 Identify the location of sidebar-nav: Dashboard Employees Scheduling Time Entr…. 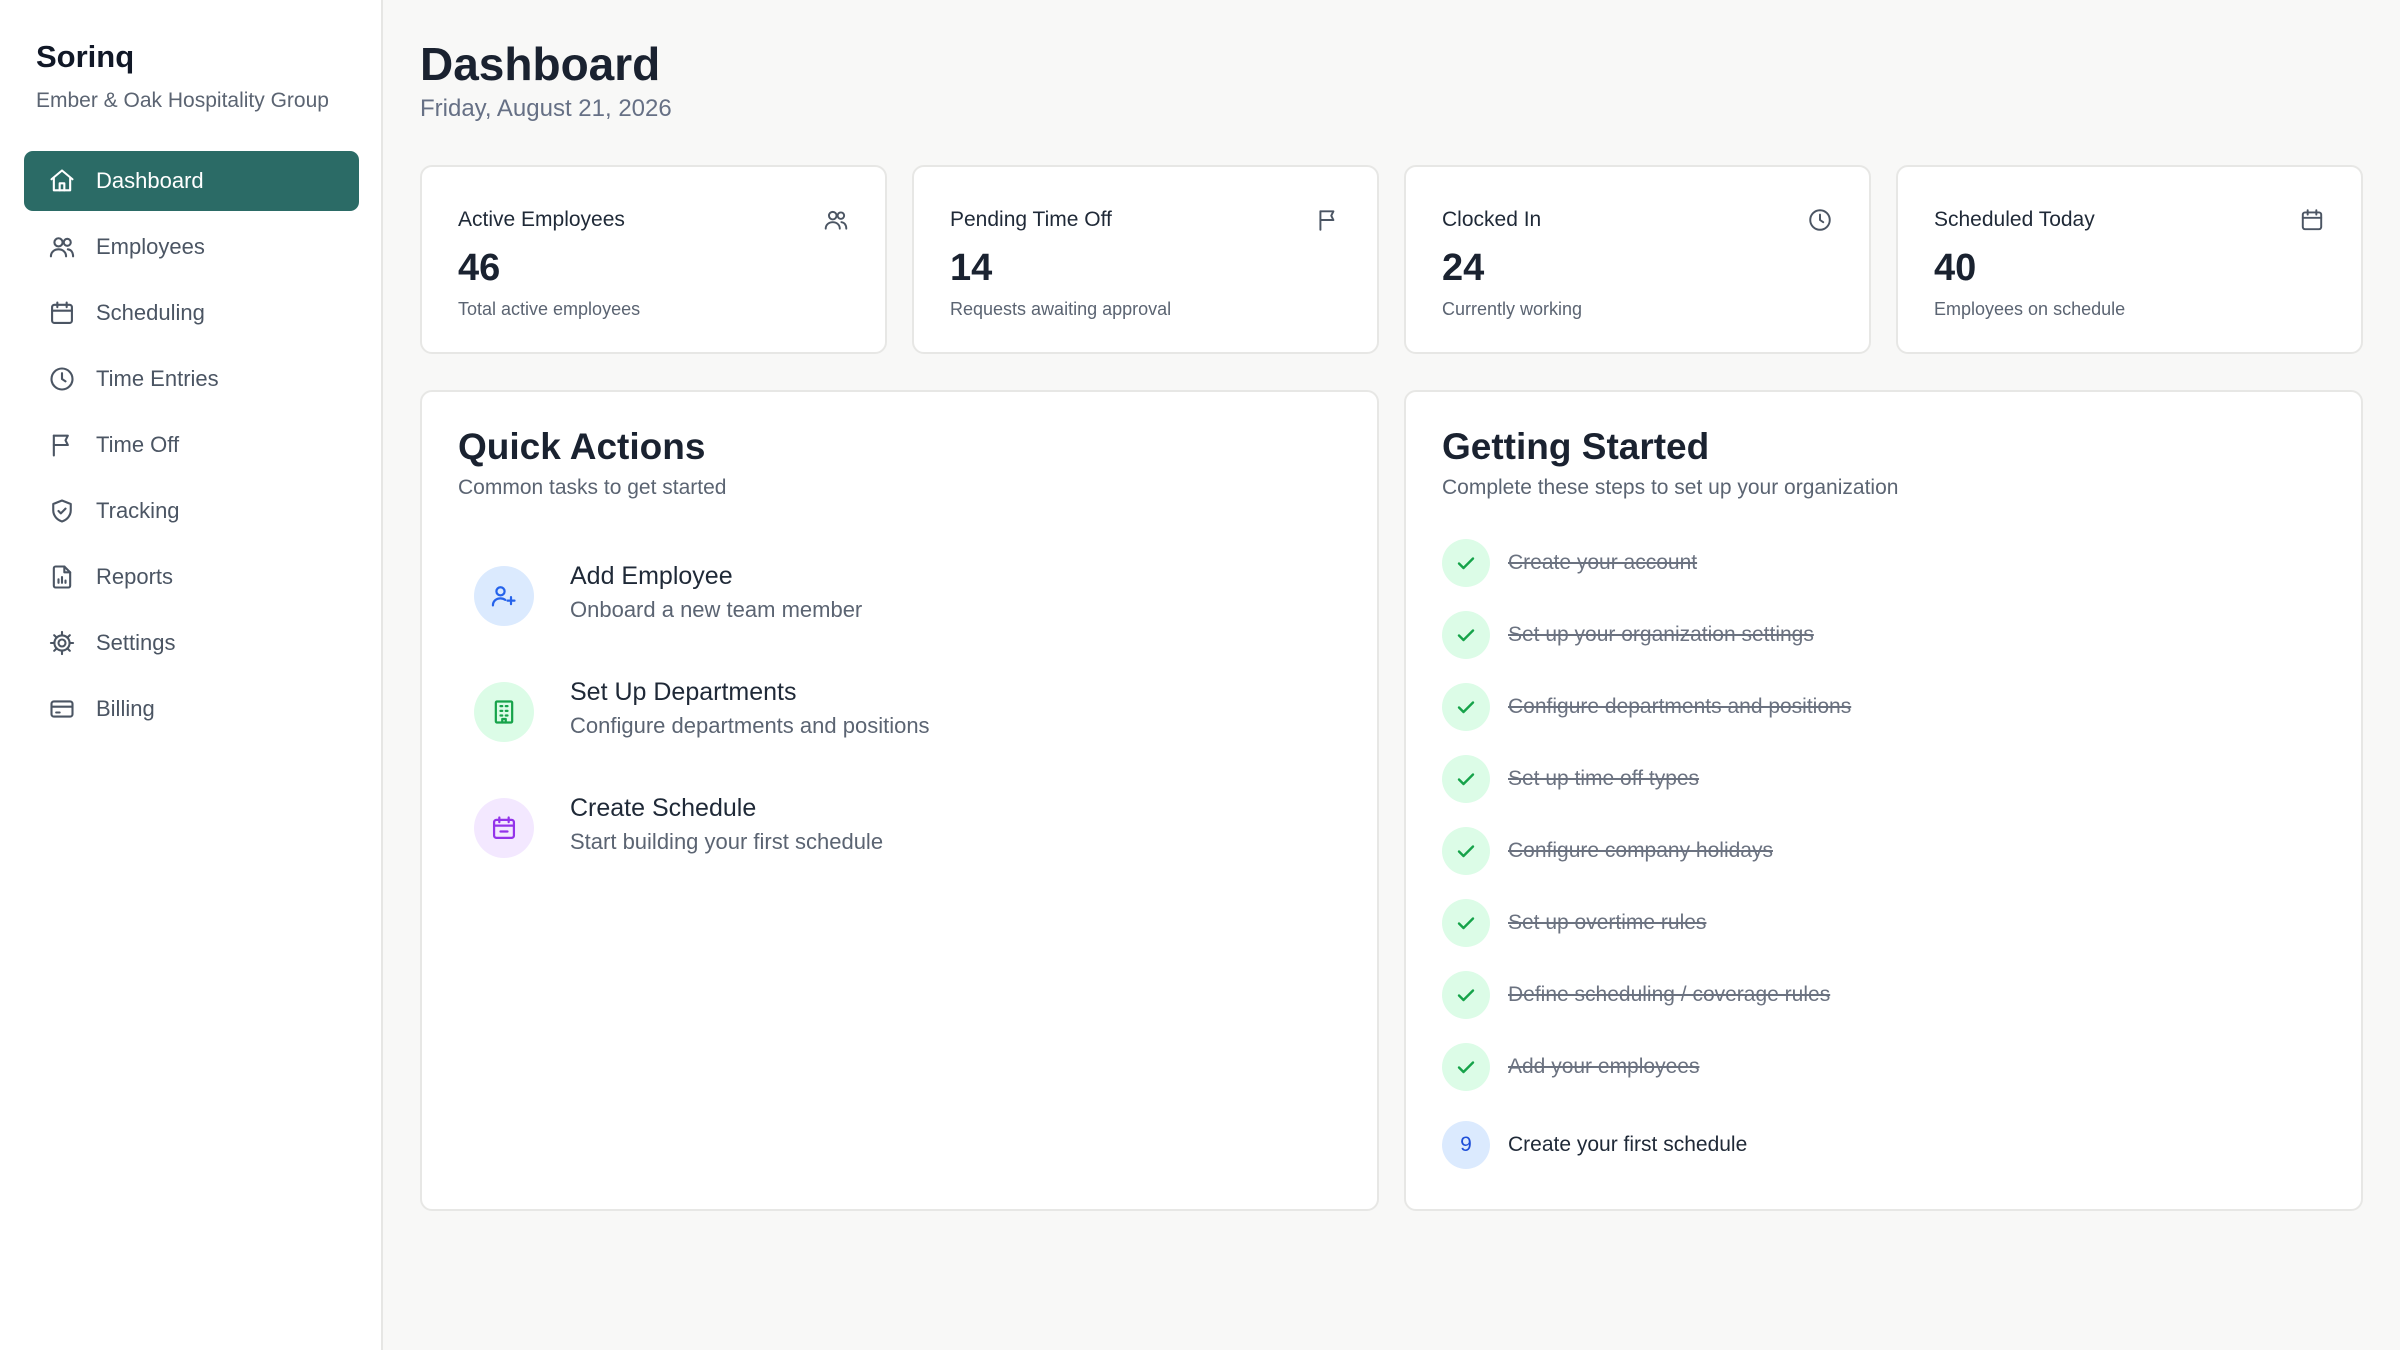
(191, 448).